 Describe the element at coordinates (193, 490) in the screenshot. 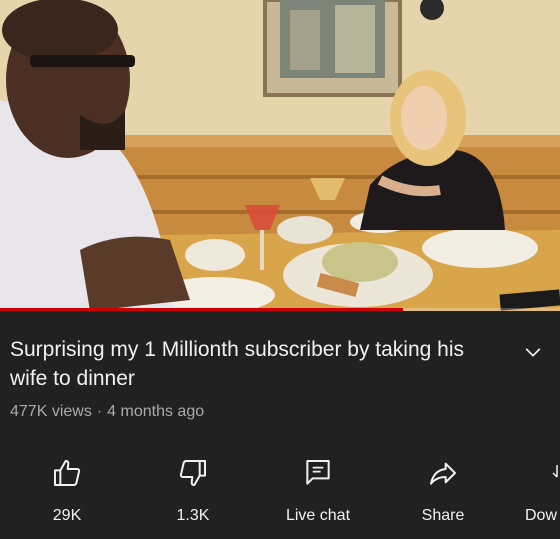

I see `dislike-button: 1.3K` at that location.